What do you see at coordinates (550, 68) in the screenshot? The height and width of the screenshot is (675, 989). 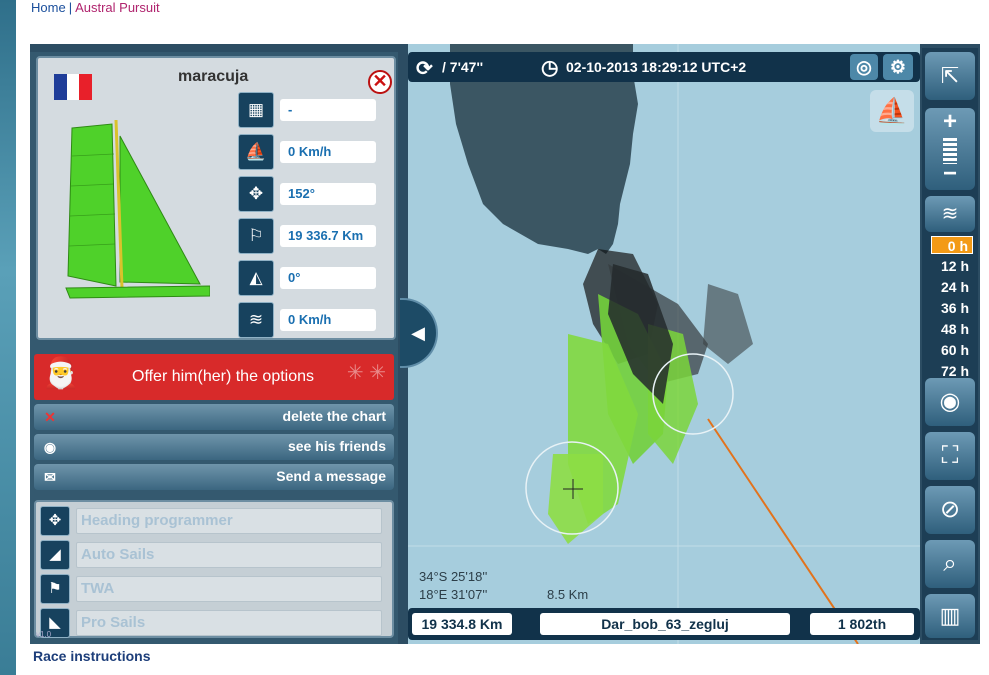 I see `clock-icon: ◷` at bounding box center [550, 68].